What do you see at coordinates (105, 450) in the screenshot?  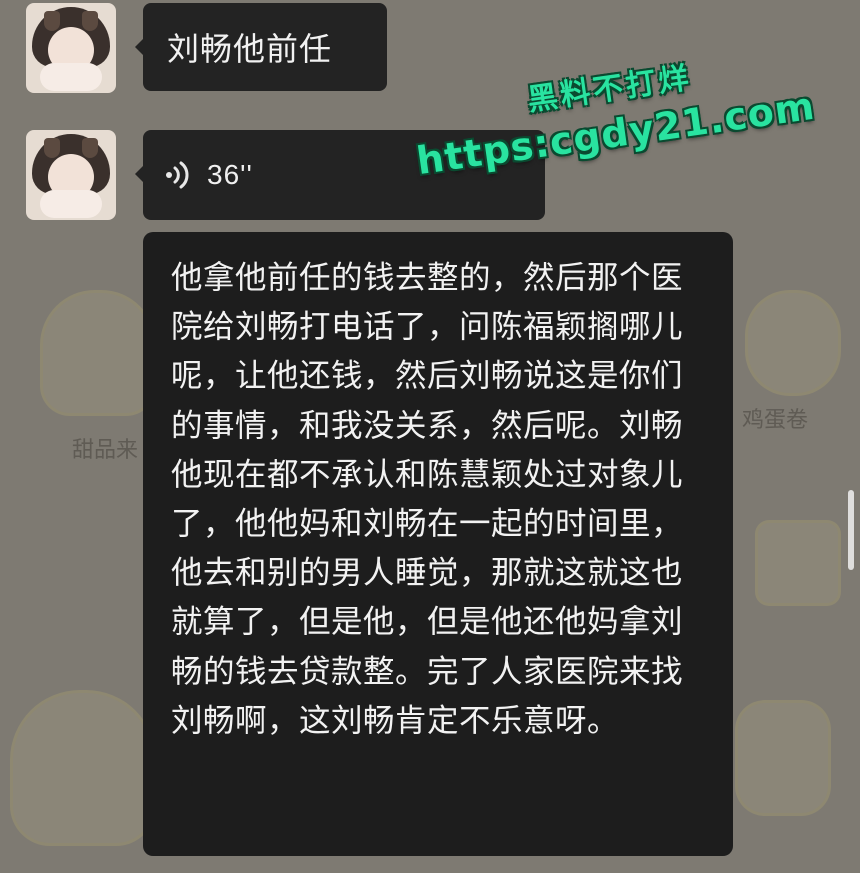 I see `wallpaper-text: 甜品来` at bounding box center [105, 450].